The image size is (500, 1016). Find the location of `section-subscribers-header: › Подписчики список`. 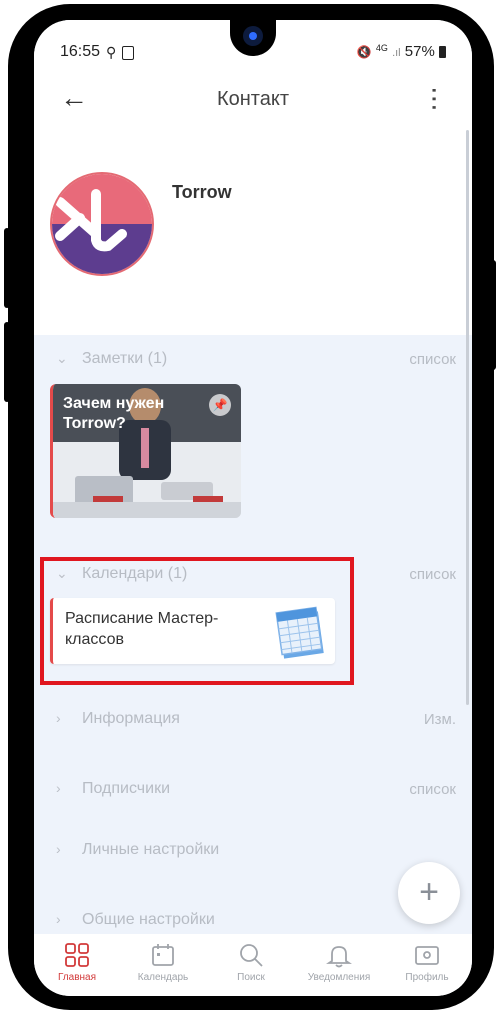

section-subscribers-header: › Подписчики список is located at coordinates (253, 790).